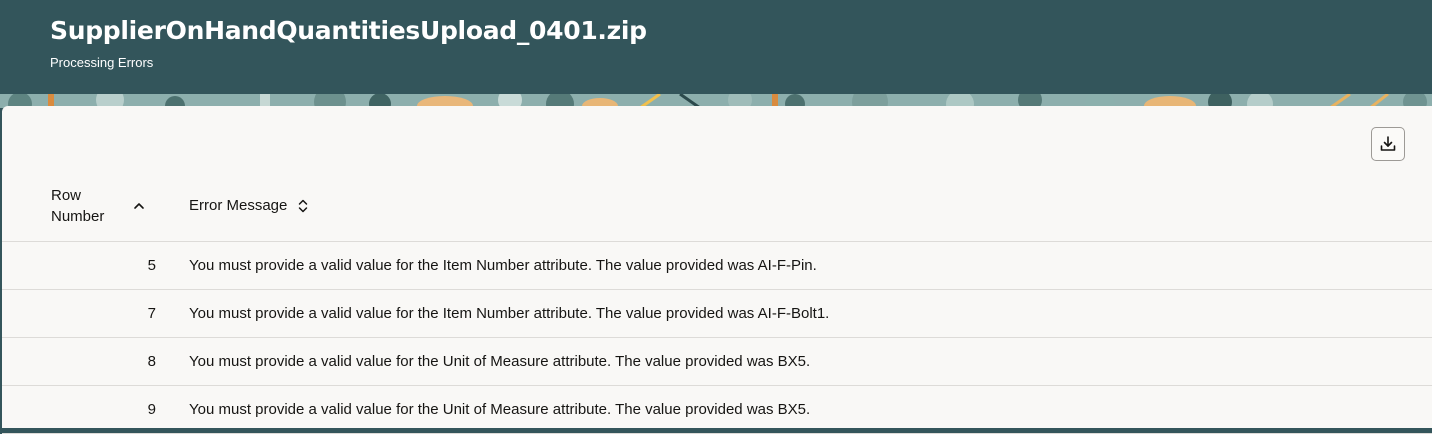 The height and width of the screenshot is (434, 1432). What do you see at coordinates (238, 205) in the screenshot?
I see `column-header-label: Error Message` at bounding box center [238, 205].